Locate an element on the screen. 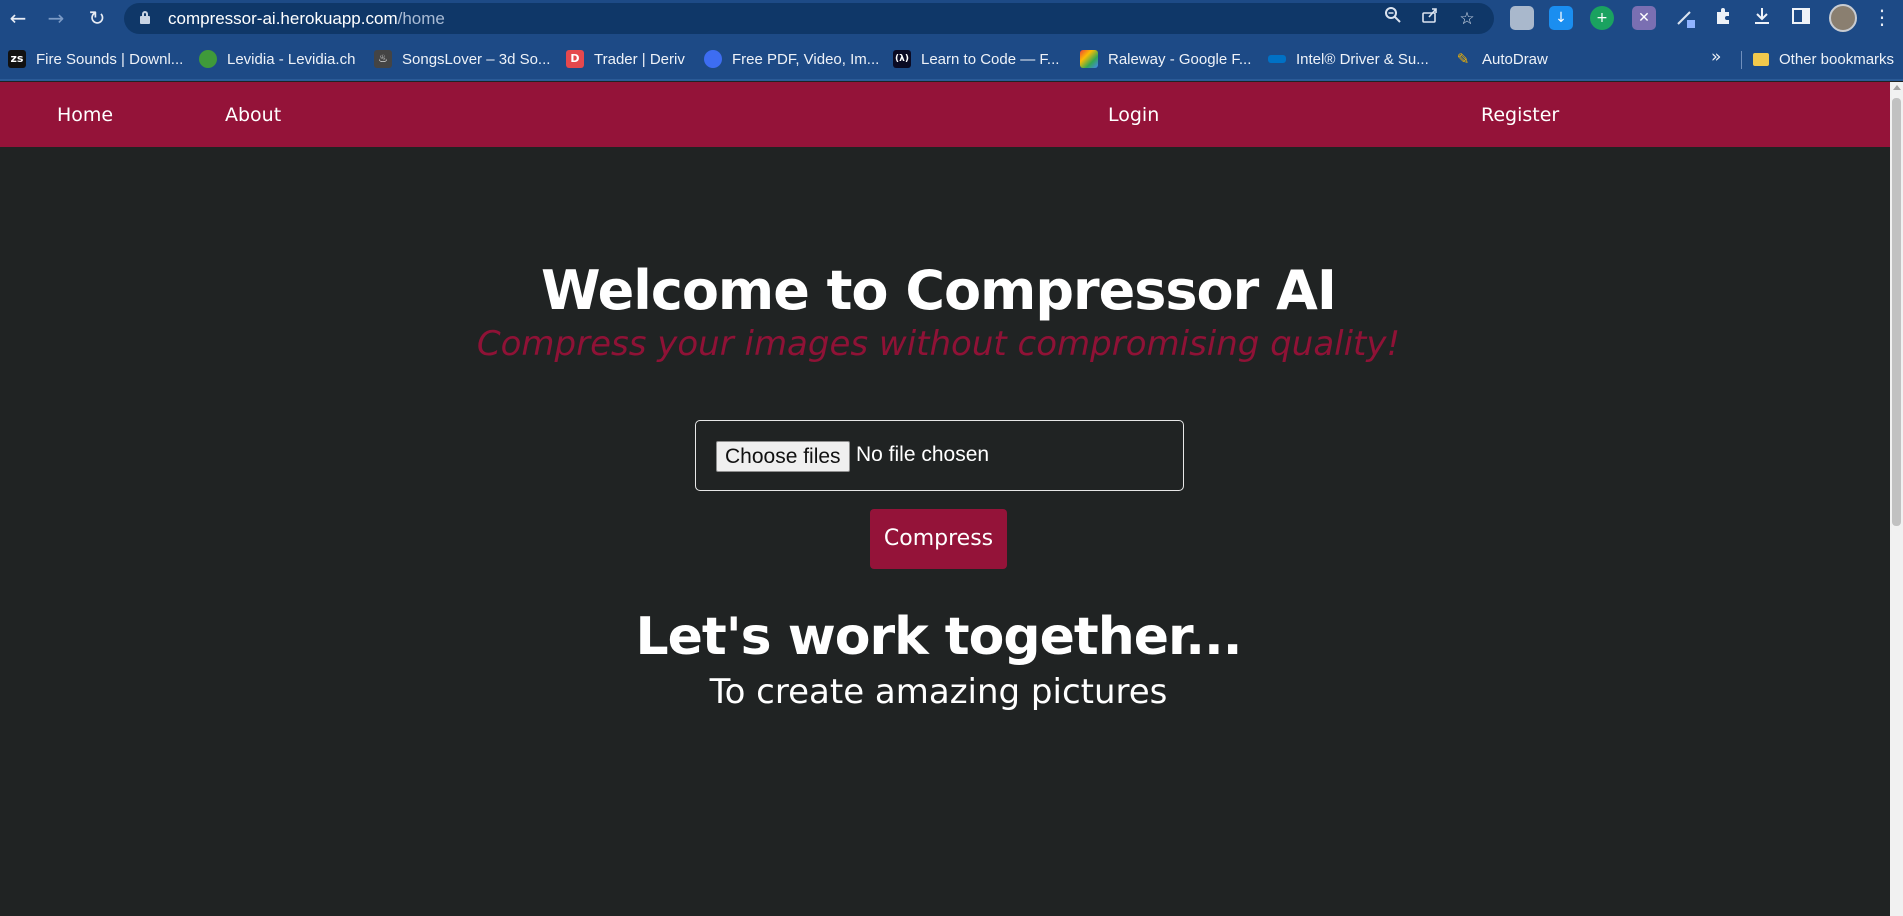  game-extension-icon: ✕ is located at coordinates (1644, 18).